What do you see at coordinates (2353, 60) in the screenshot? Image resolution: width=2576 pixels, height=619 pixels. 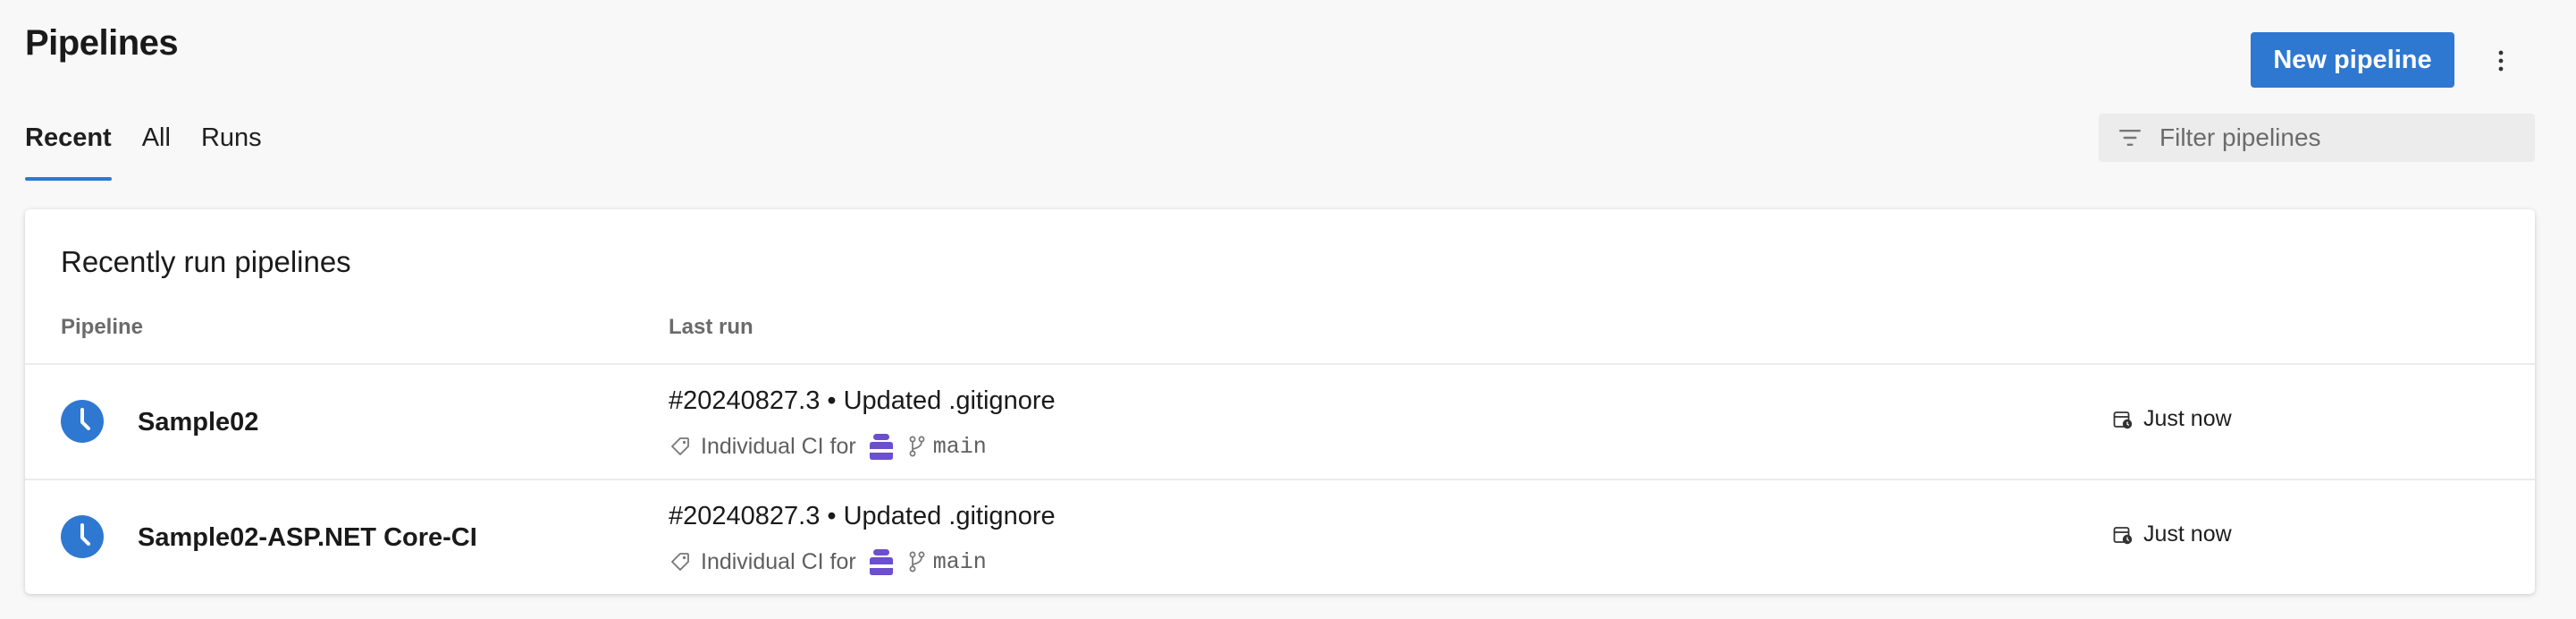 I see `new-pipeline-button: New pipeline` at bounding box center [2353, 60].